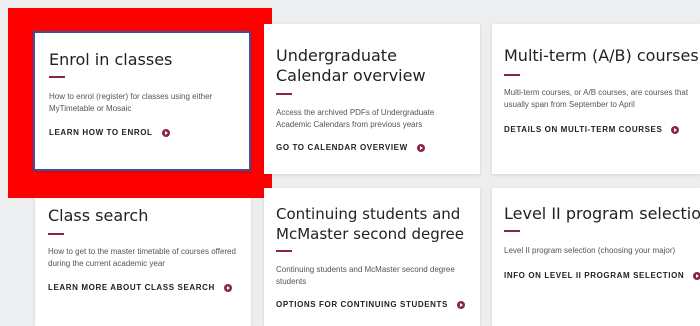 This screenshot has width=700, height=326. I want to click on link-label: DETAILS ON MULTI-TERM COURSES, so click(583, 129).